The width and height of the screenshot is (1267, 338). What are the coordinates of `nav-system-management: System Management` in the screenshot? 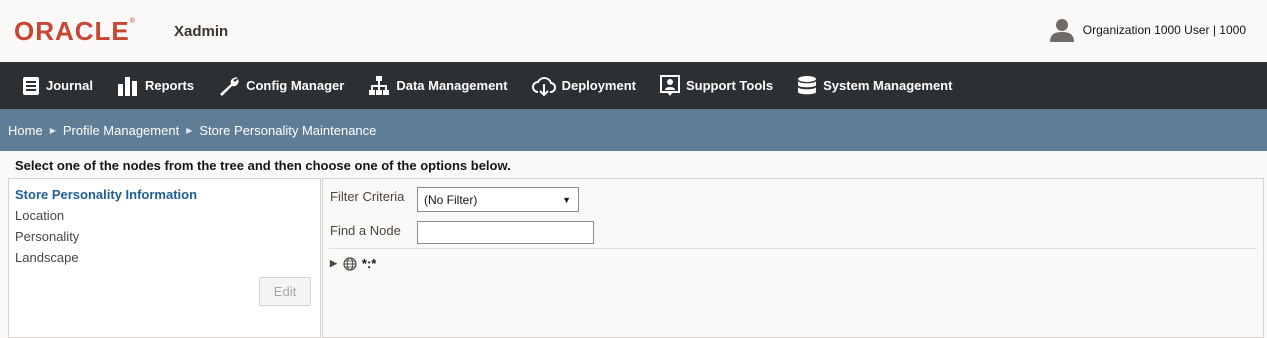 It's located at (874, 85).